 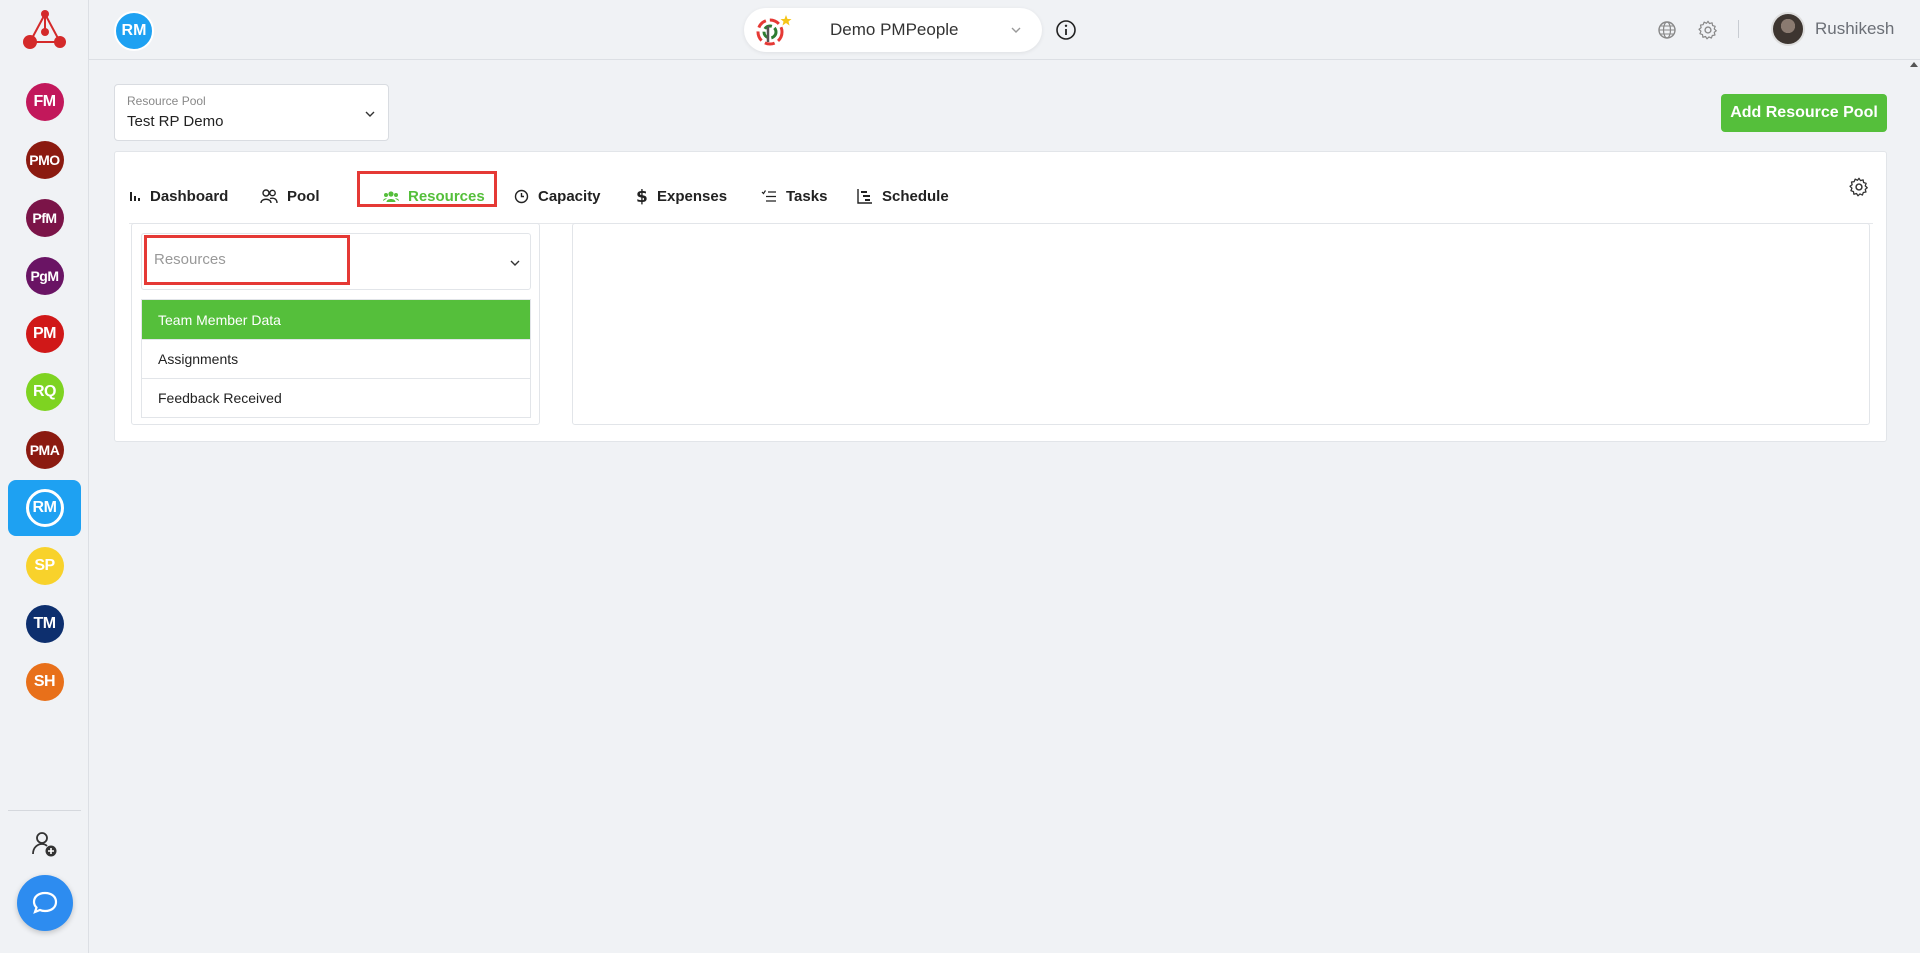 I want to click on app-badge: PMA, so click(x=44, y=450).